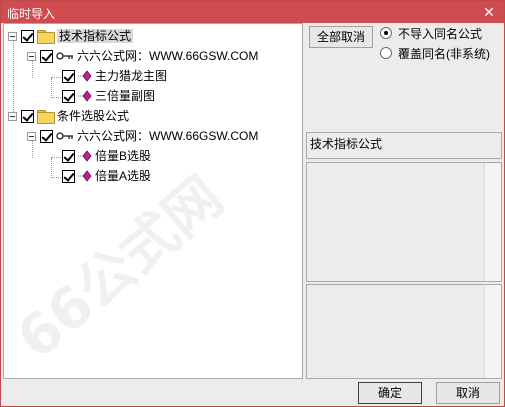  I want to click on deselect-all-button: 全部取消, so click(341, 37).